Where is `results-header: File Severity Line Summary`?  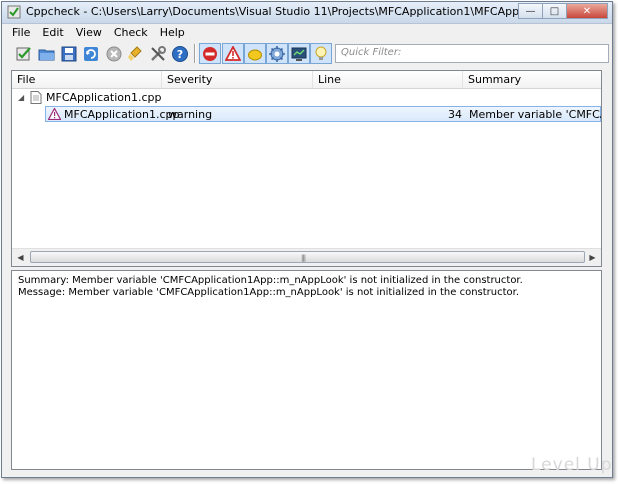 results-header: File Severity Line Summary is located at coordinates (306, 80).